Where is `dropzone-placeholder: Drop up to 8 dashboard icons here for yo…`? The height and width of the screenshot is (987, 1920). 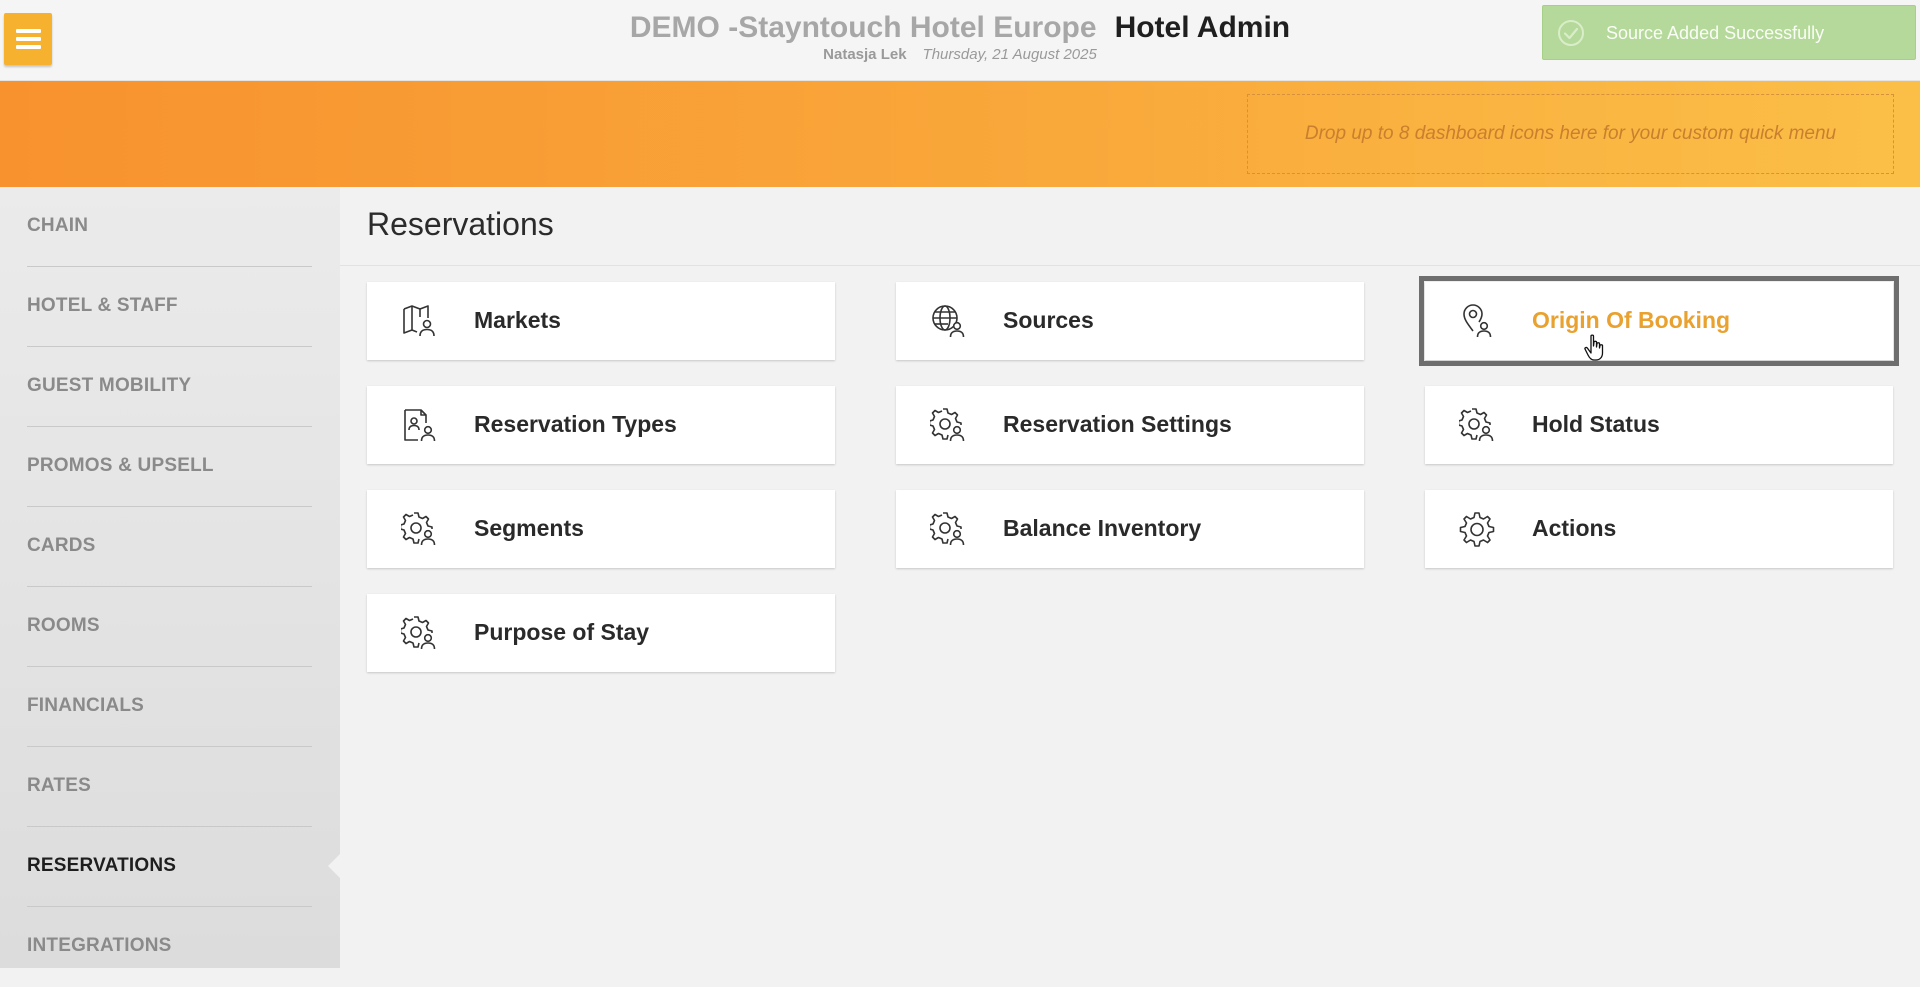 dropzone-placeholder: Drop up to 8 dashboard icons here for yo… is located at coordinates (1570, 133).